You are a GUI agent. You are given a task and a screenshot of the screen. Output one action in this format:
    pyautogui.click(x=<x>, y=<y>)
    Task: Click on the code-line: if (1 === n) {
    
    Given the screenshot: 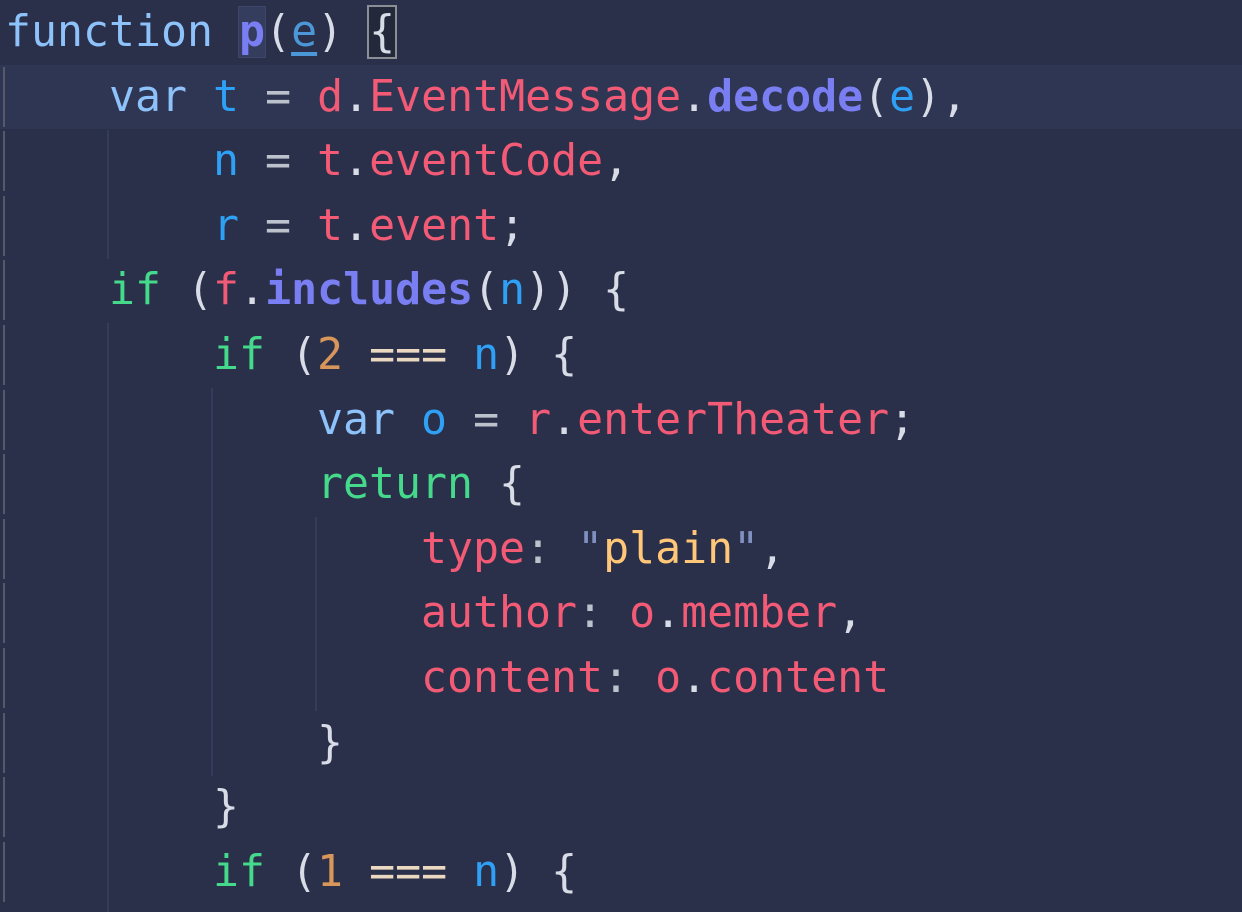 What is the action you would take?
    pyautogui.click(x=621, y=872)
    